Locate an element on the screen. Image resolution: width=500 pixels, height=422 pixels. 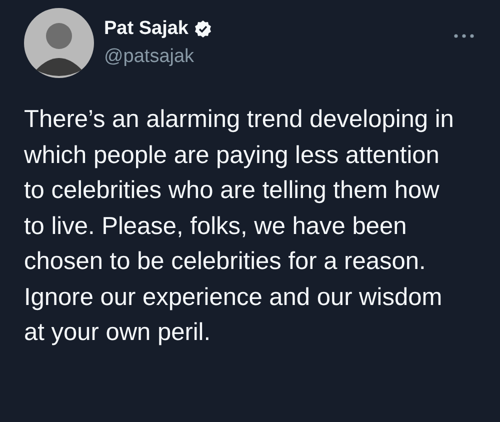
more-options-icon is located at coordinates (464, 36).